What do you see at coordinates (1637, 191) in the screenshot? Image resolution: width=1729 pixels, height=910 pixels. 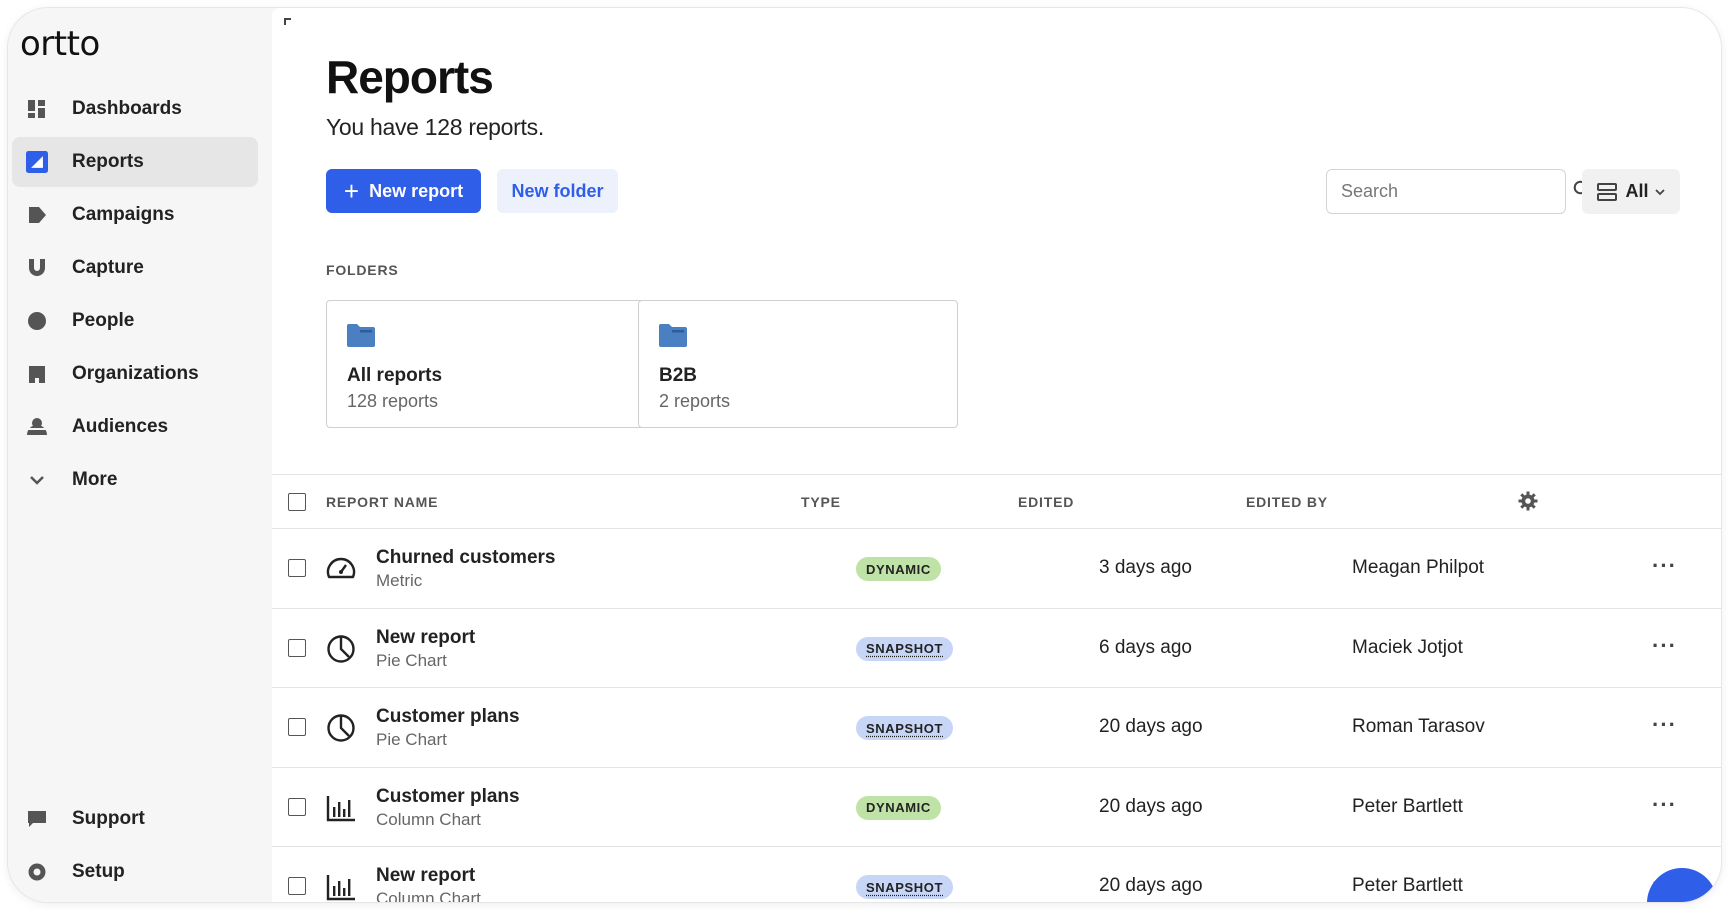 I see `view-filter-label: All` at bounding box center [1637, 191].